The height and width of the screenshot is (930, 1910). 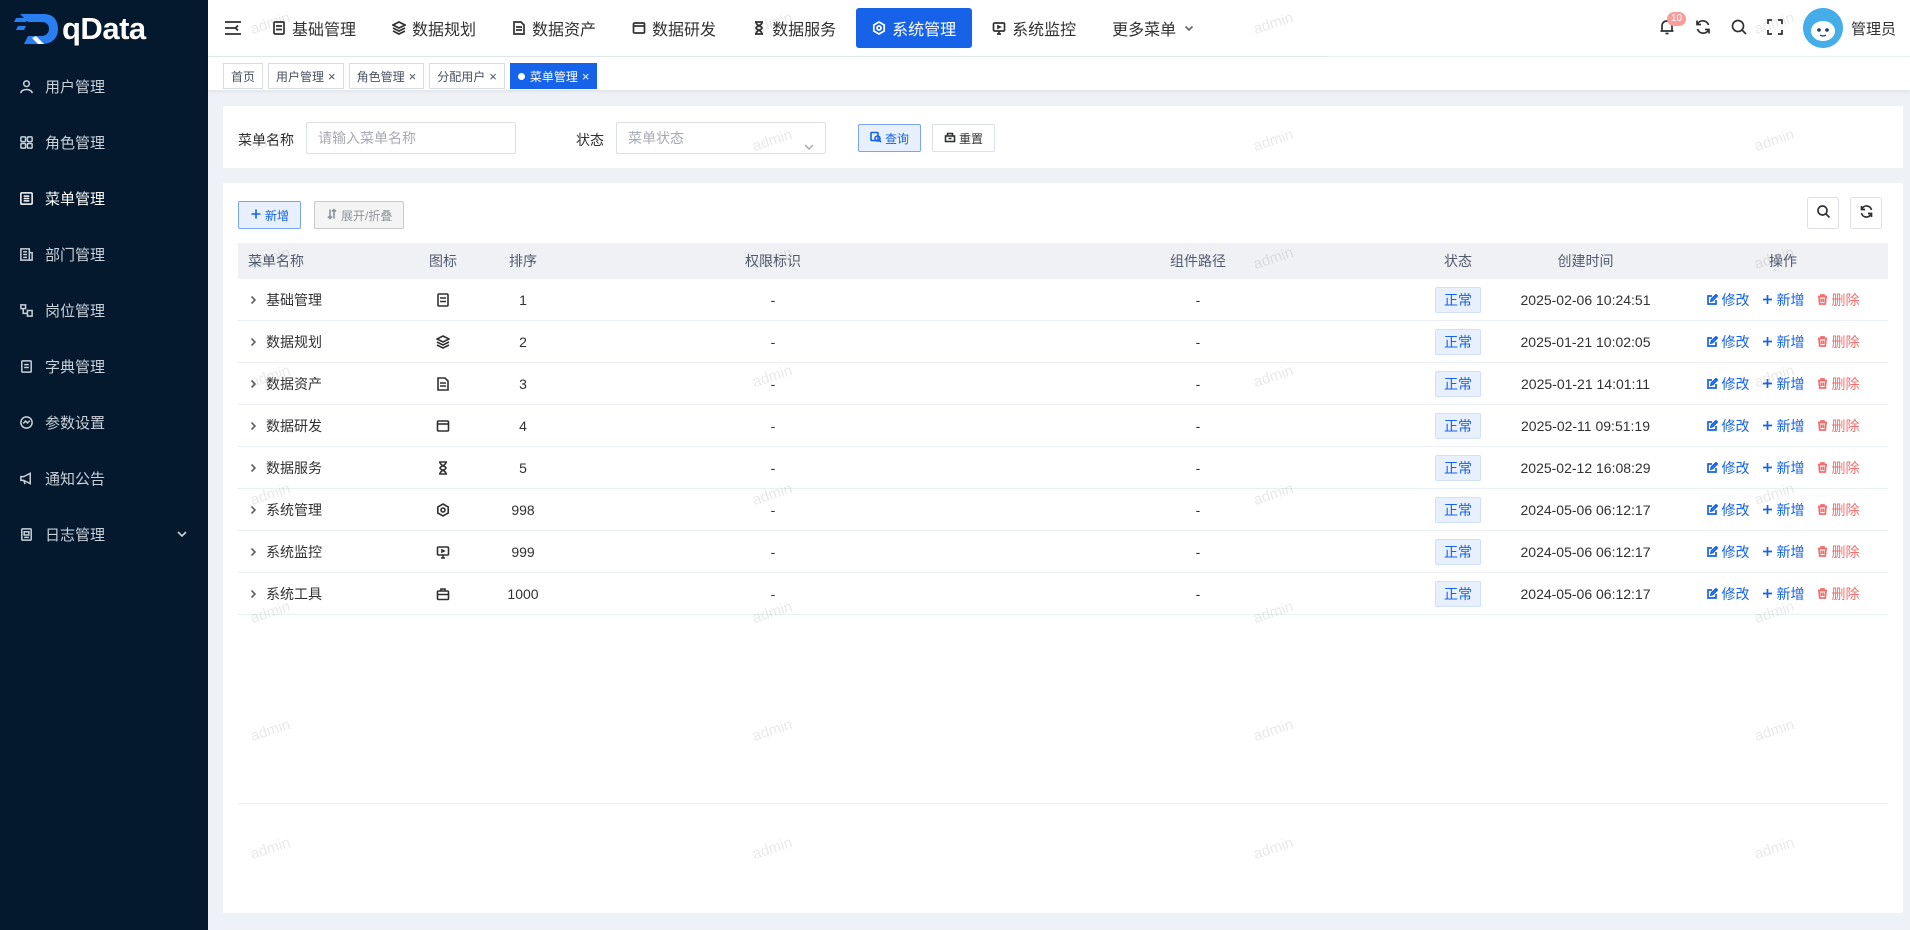 What do you see at coordinates (1668, 28) in the screenshot?
I see `notification-button: 10` at bounding box center [1668, 28].